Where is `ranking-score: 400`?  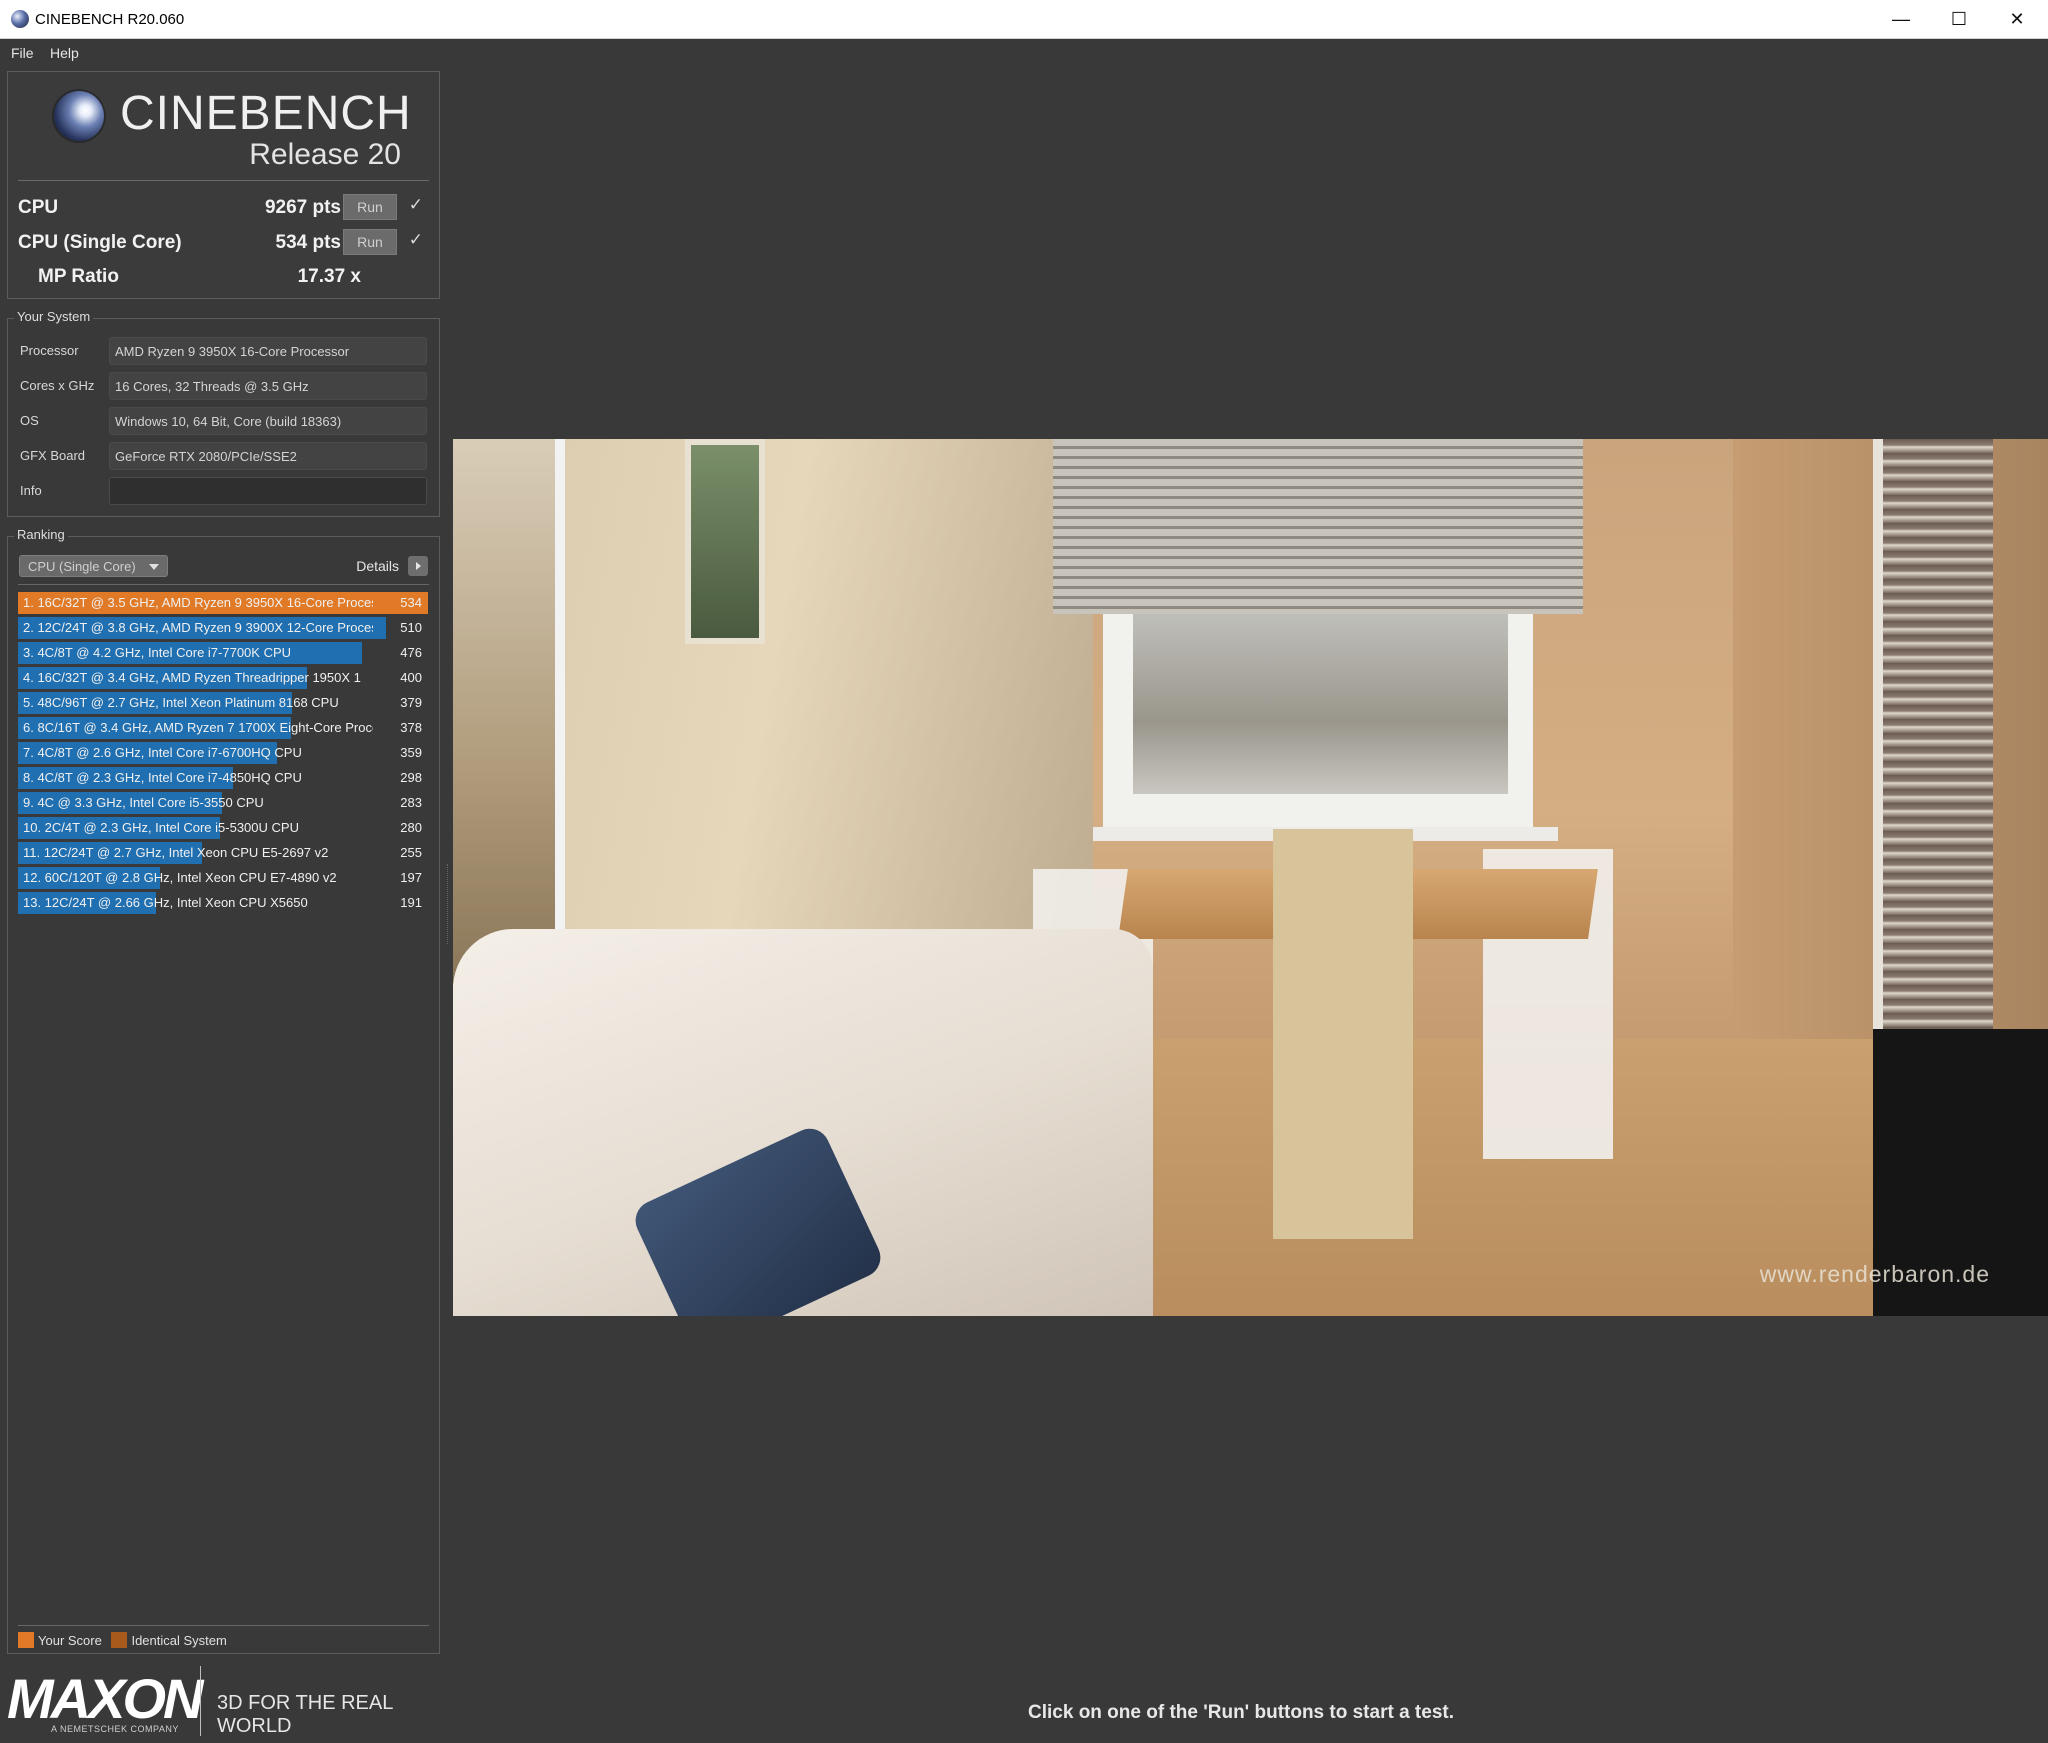 ranking-score: 400 is located at coordinates (411, 677).